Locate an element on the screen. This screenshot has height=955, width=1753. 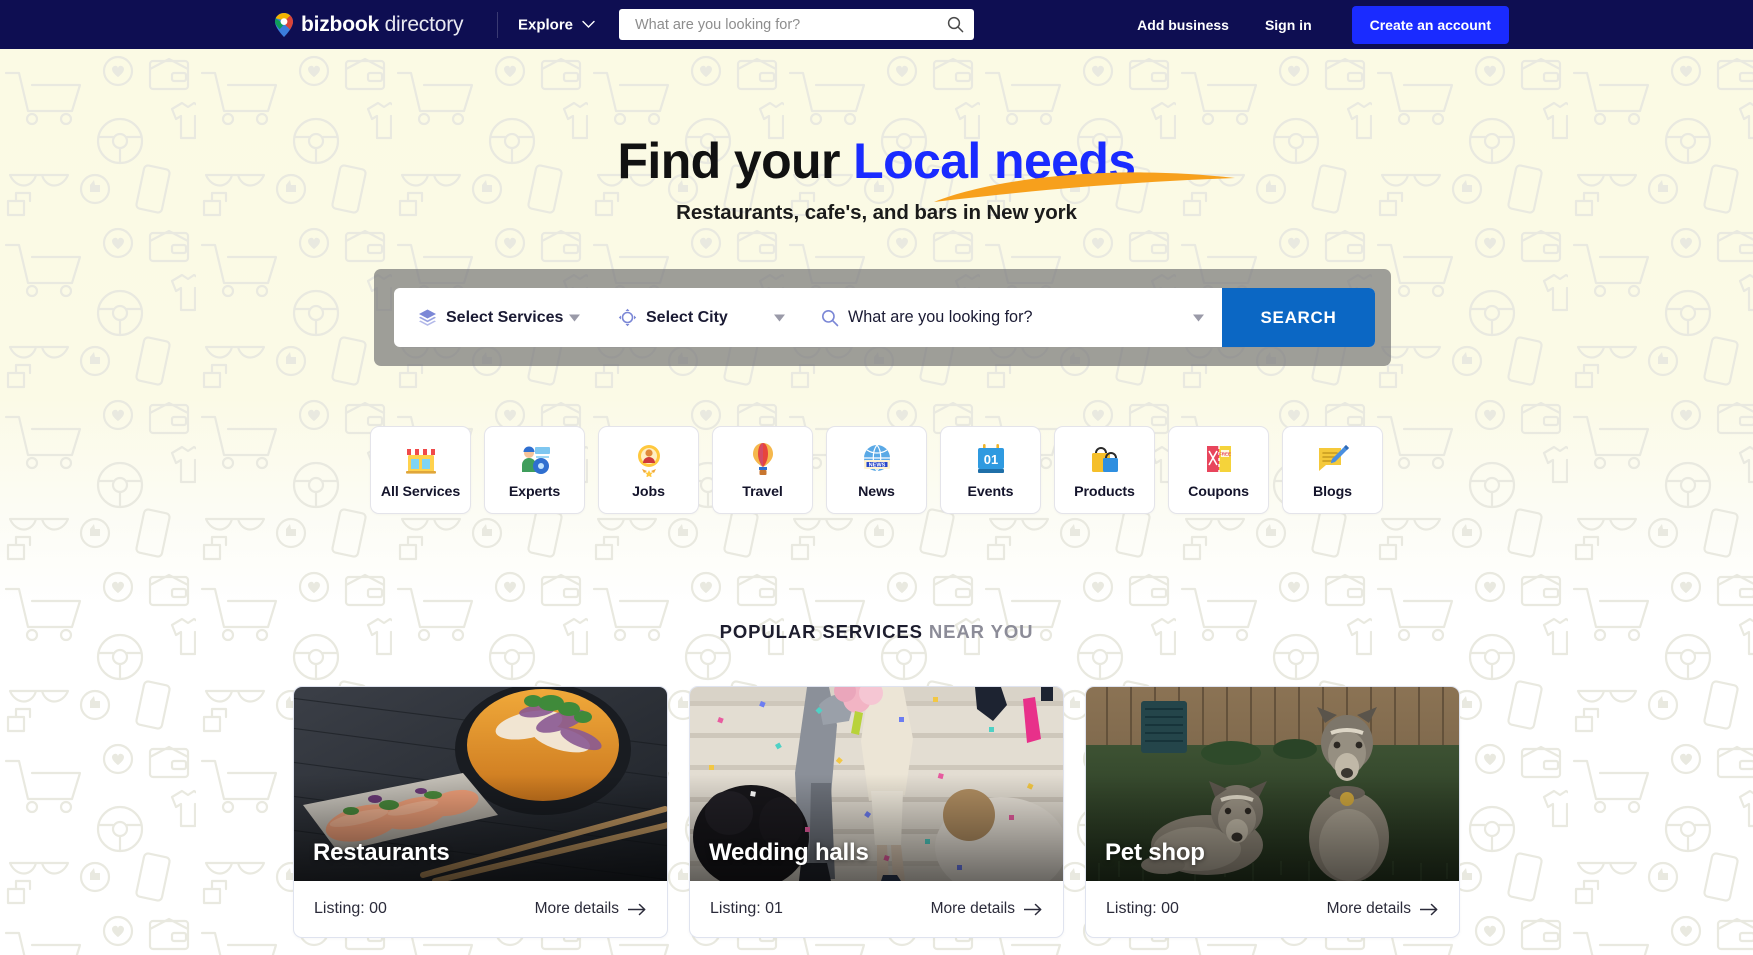
card-footer: Listing: 01 More details is located at coordinates (876, 909).